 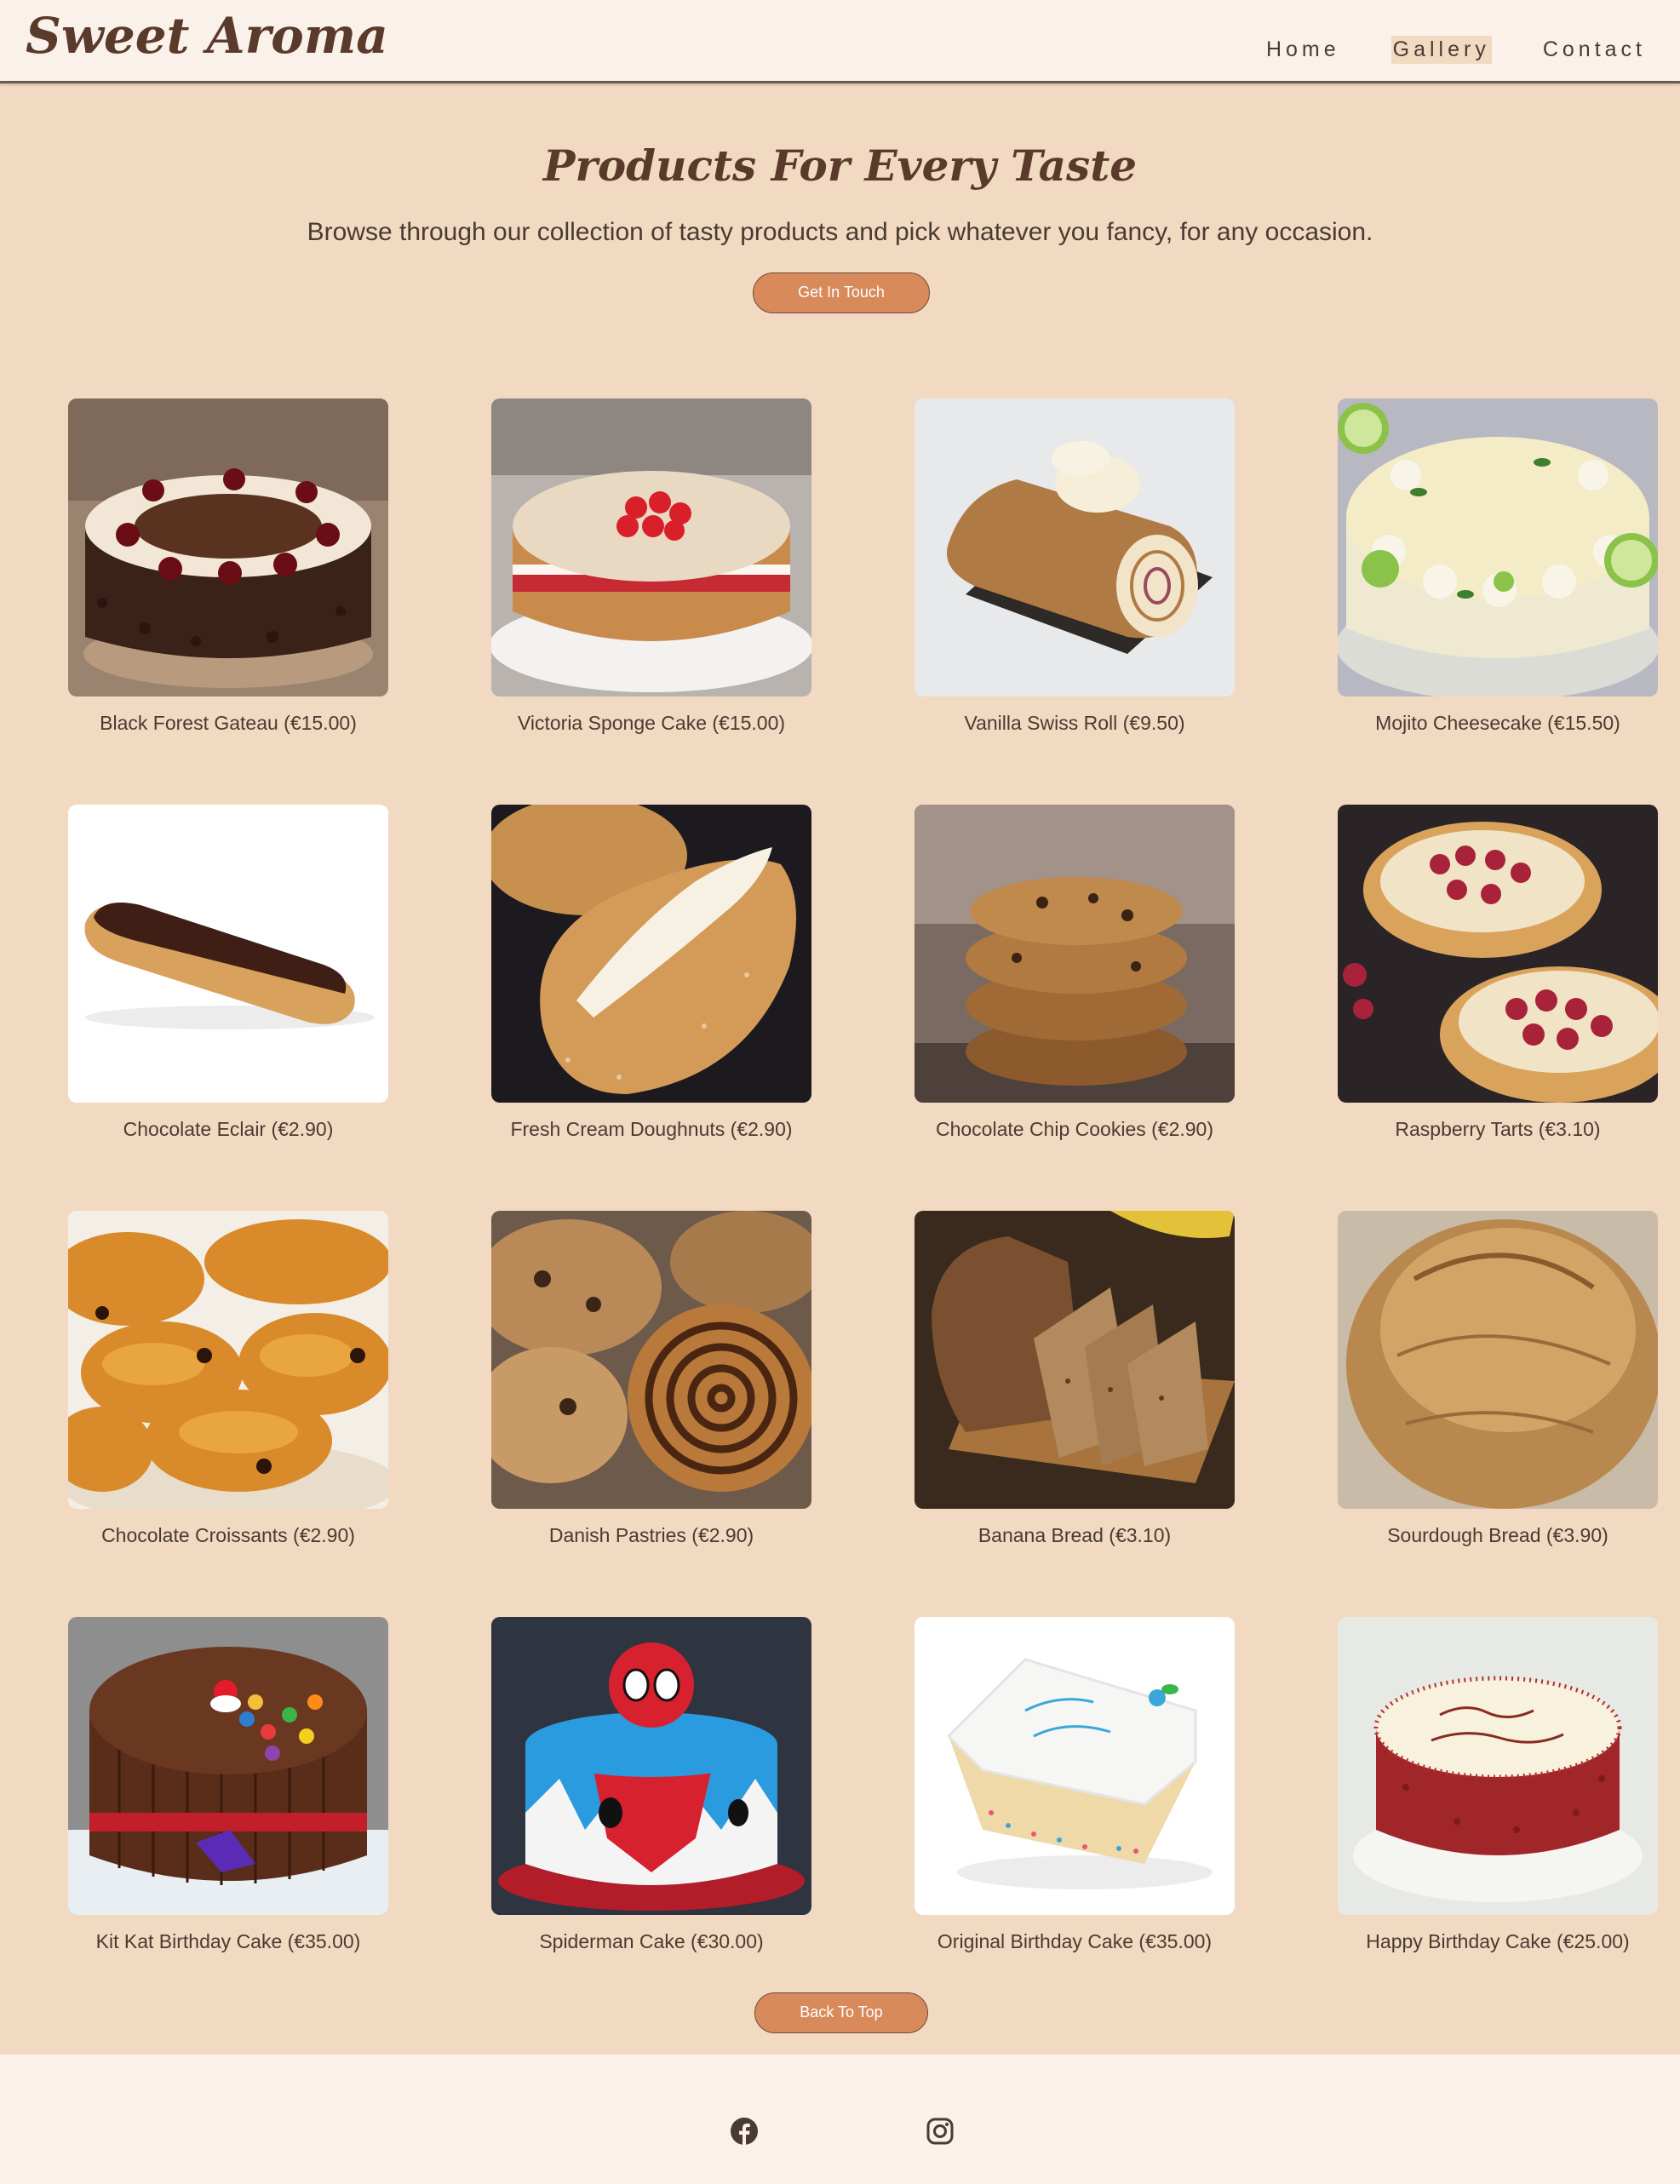 What do you see at coordinates (228, 1535) in the screenshot?
I see `product-caption: Chocolate Croissants (€2.90)` at bounding box center [228, 1535].